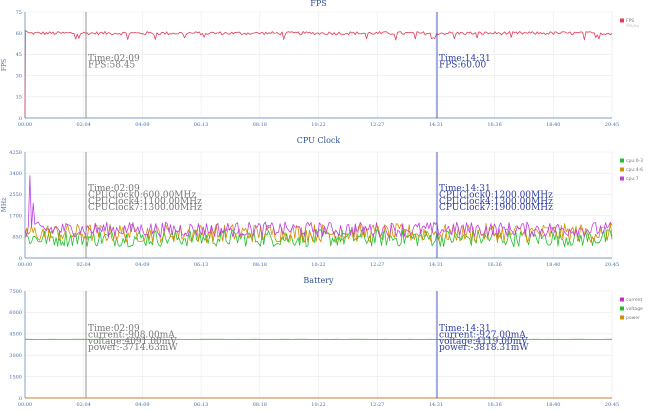  I want to click on chart-title: Battery, so click(318, 280).